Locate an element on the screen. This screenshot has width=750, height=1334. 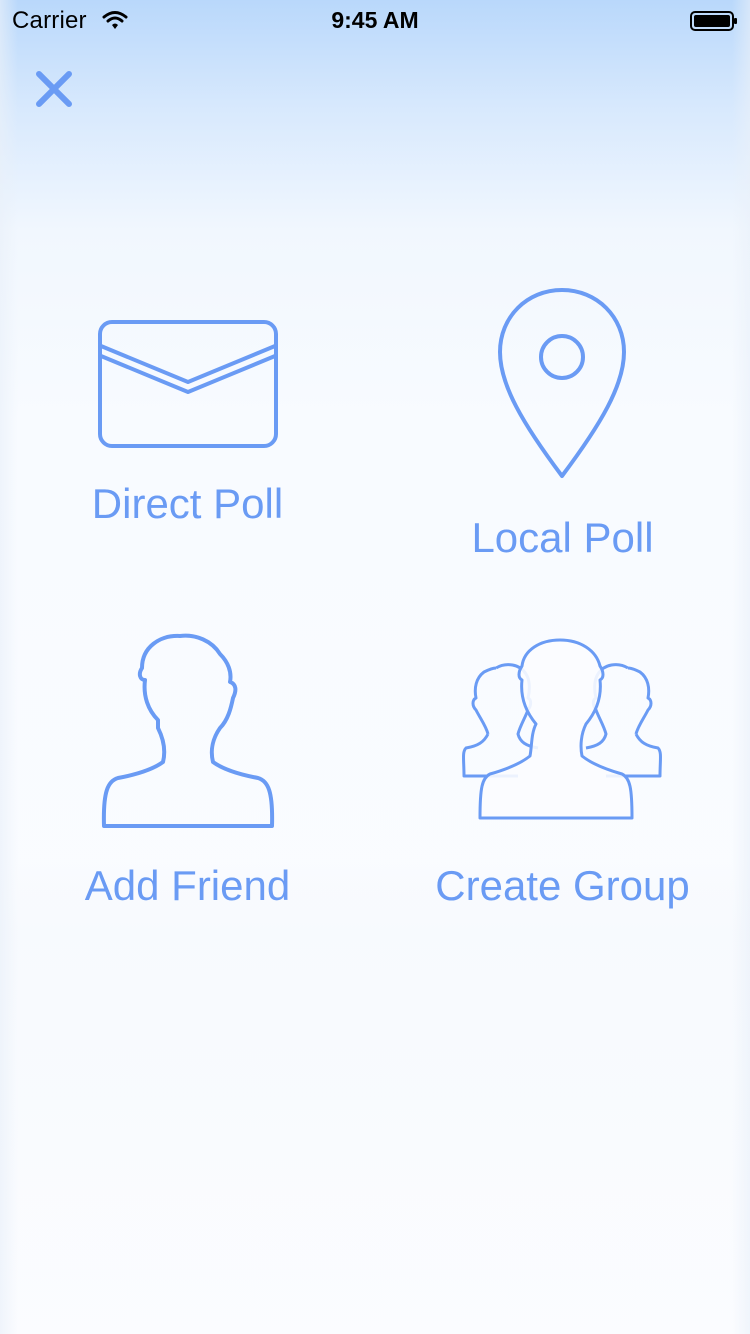
direct-poll-button: Direct Poll is located at coordinates (187, 420).